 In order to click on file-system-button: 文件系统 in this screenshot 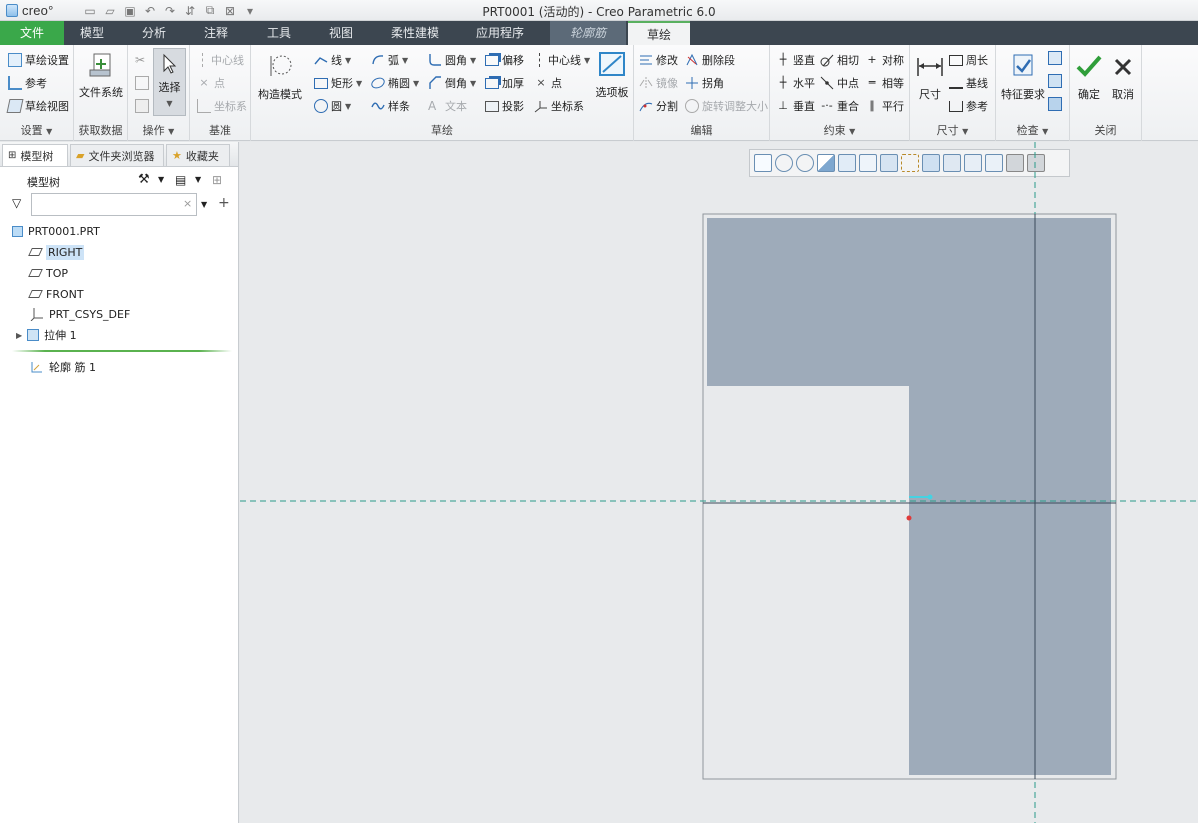, I will do `click(101, 75)`.